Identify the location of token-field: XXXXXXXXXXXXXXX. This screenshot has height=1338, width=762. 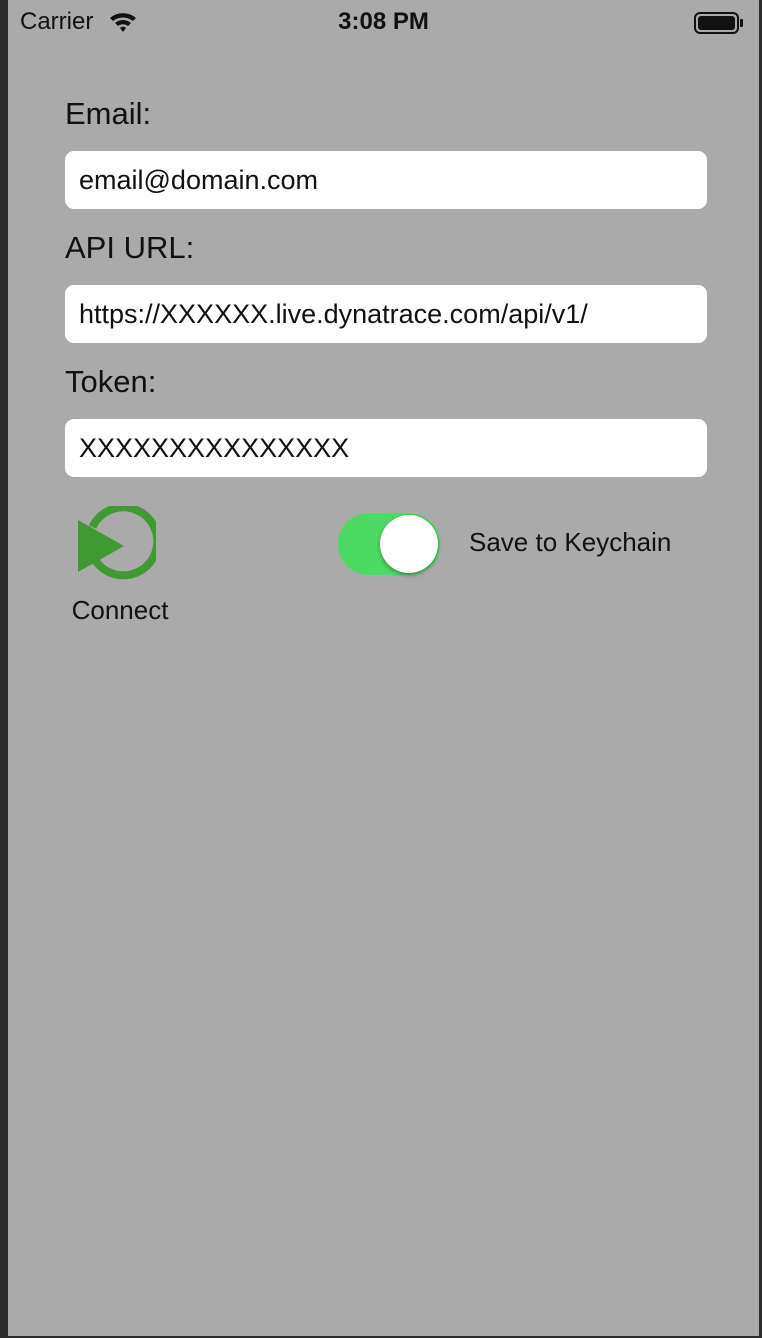
(386, 448).